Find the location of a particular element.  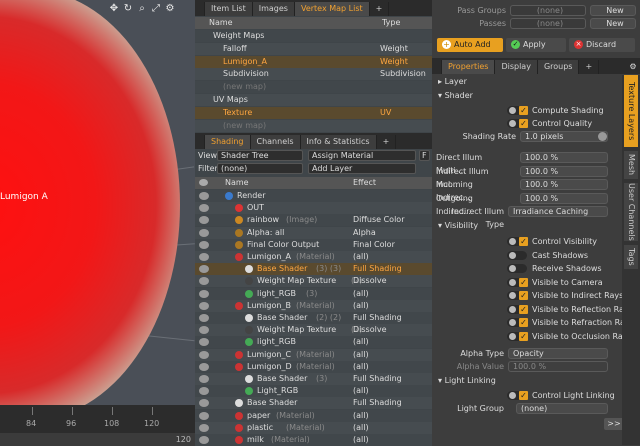

vmap-row: Weight Maps is located at coordinates (313, 36).